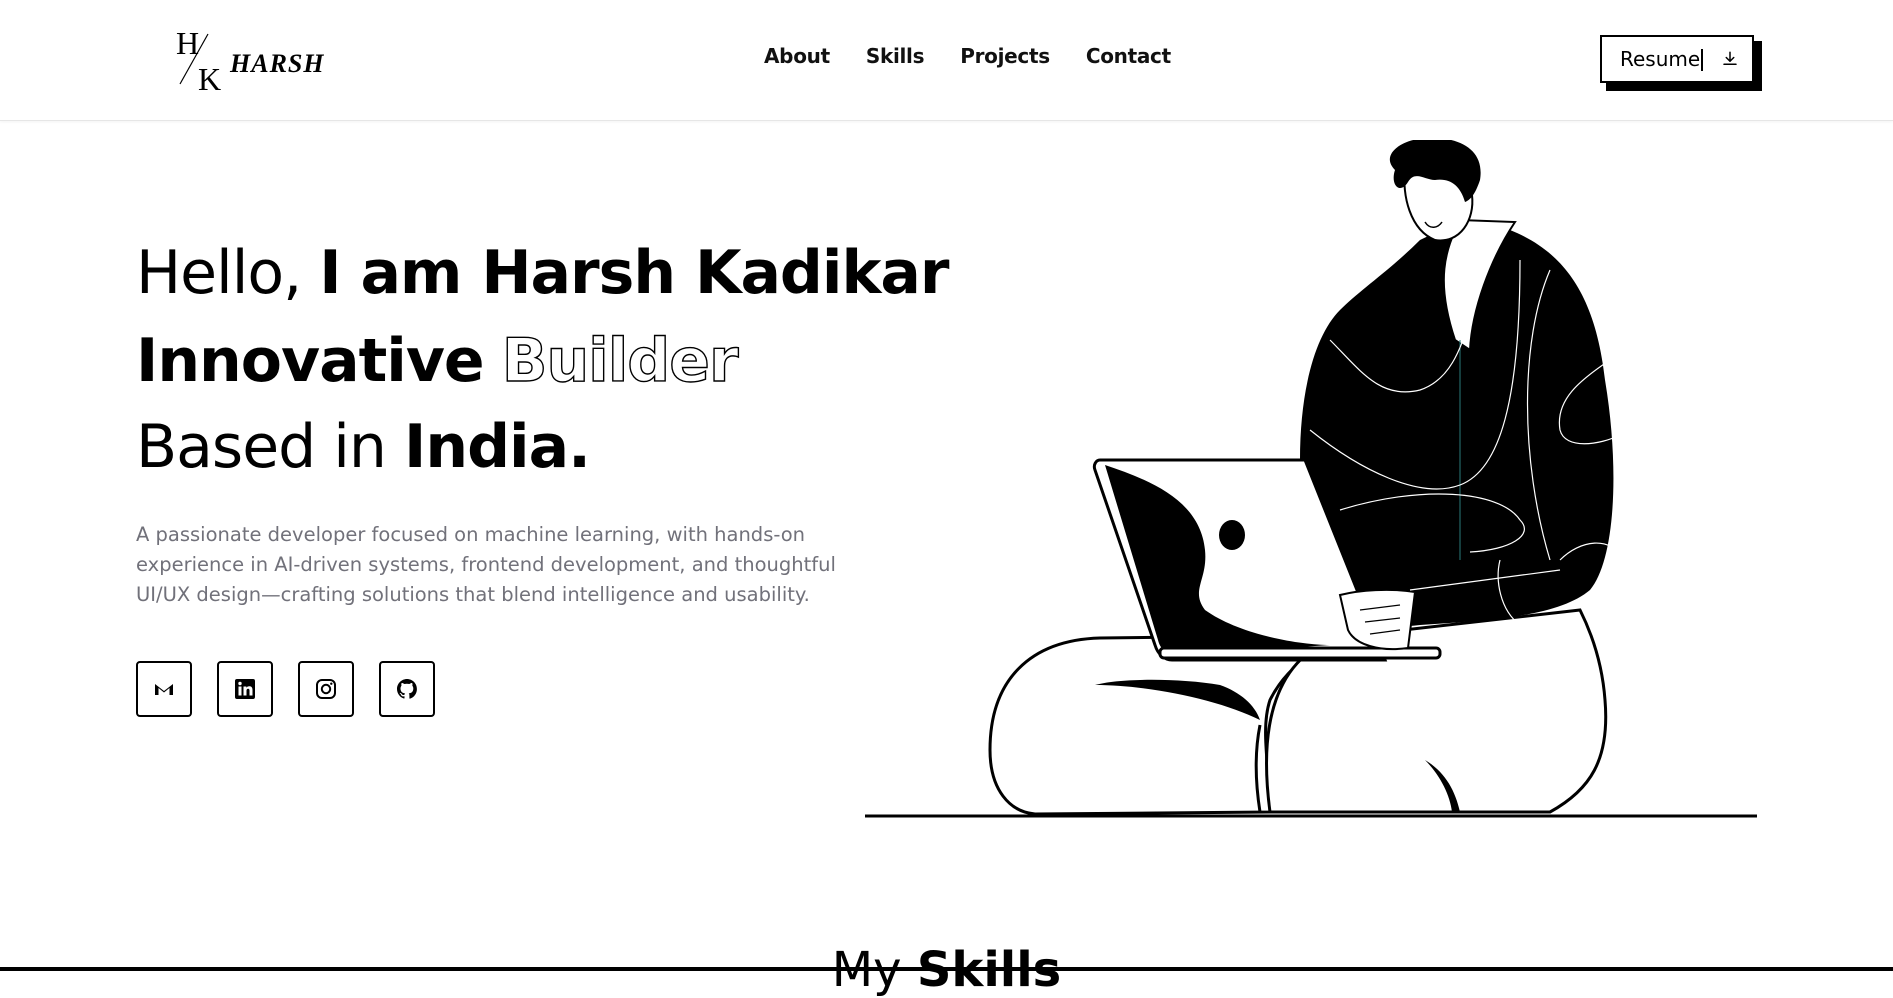  What do you see at coordinates (1702, 60) in the screenshot?
I see `text-cursor` at bounding box center [1702, 60].